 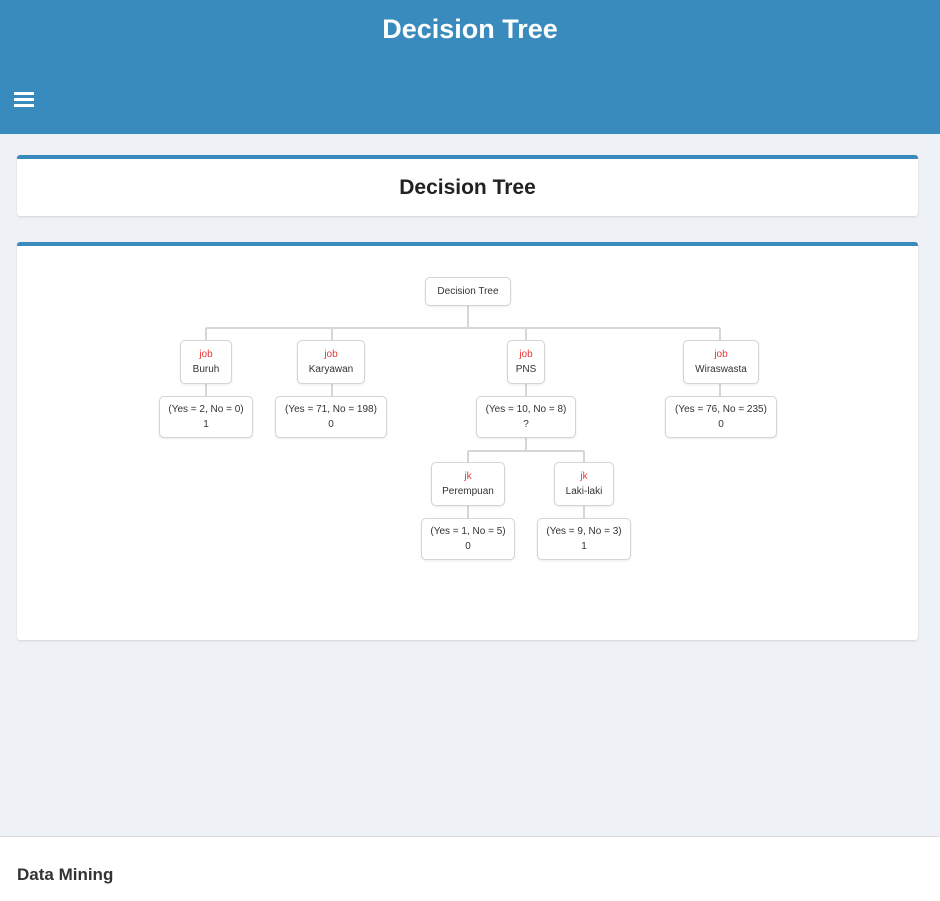 What do you see at coordinates (470, 67) in the screenshot?
I see `top-navbar: Decision Tree` at bounding box center [470, 67].